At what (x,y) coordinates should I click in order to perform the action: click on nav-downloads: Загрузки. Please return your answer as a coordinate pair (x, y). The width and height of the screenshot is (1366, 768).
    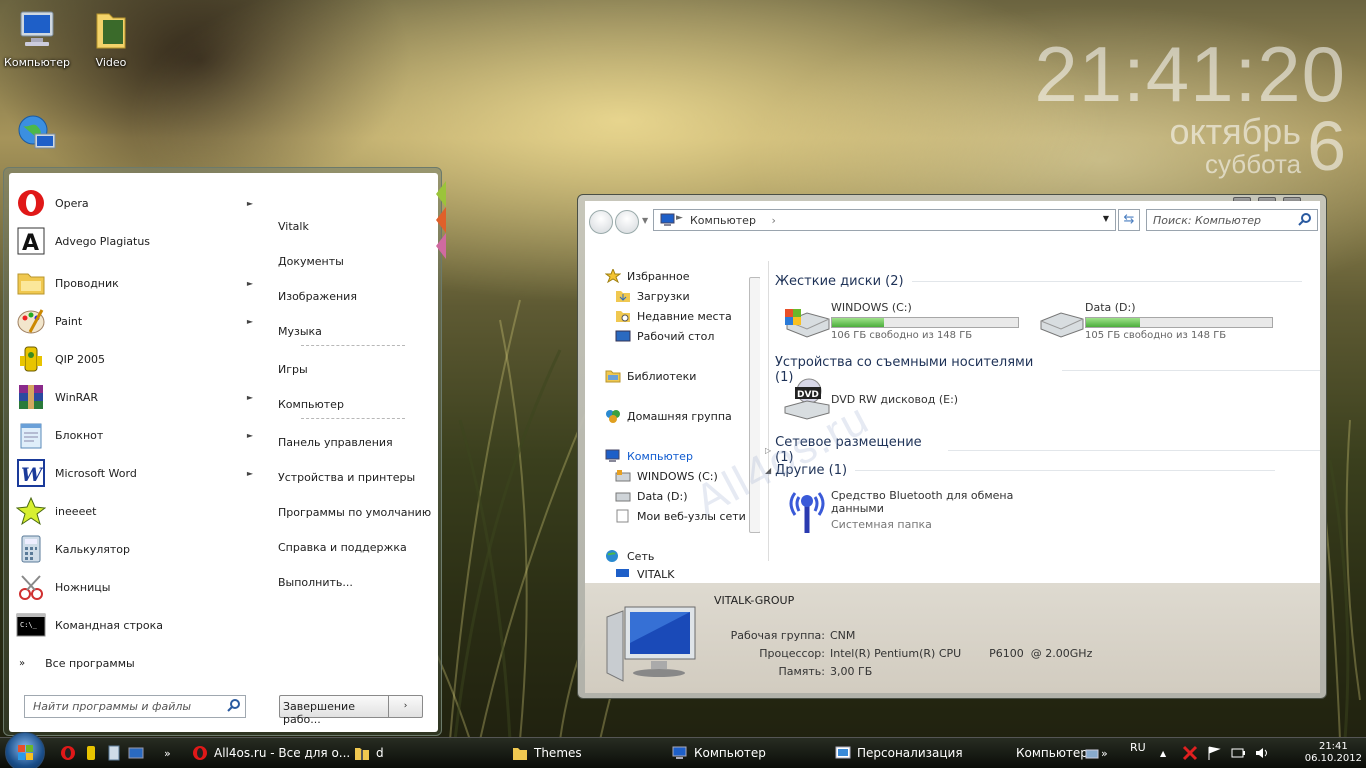
    Looking at the image, I should click on (652, 296).